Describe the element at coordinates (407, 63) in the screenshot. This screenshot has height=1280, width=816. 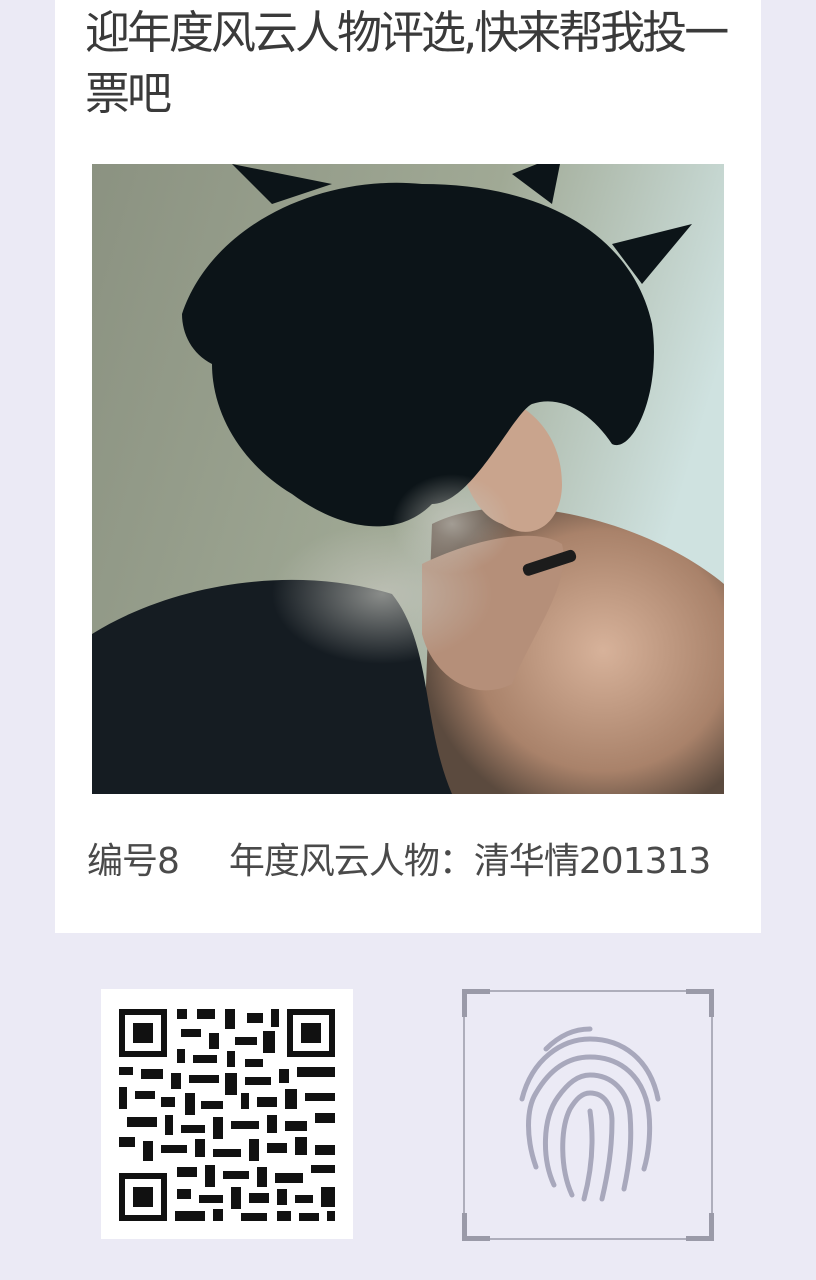
I see `post-headline: 迎年度风云人物评选,快来帮我投一票吧` at that location.